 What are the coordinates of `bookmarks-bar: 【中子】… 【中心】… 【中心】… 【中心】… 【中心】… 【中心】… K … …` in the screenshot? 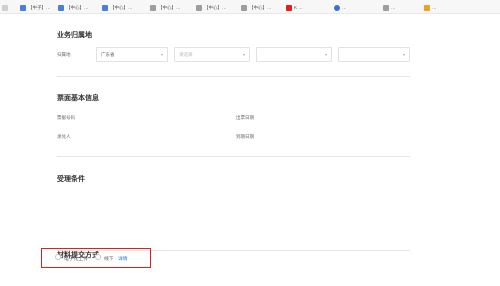 It's located at (250, 7).